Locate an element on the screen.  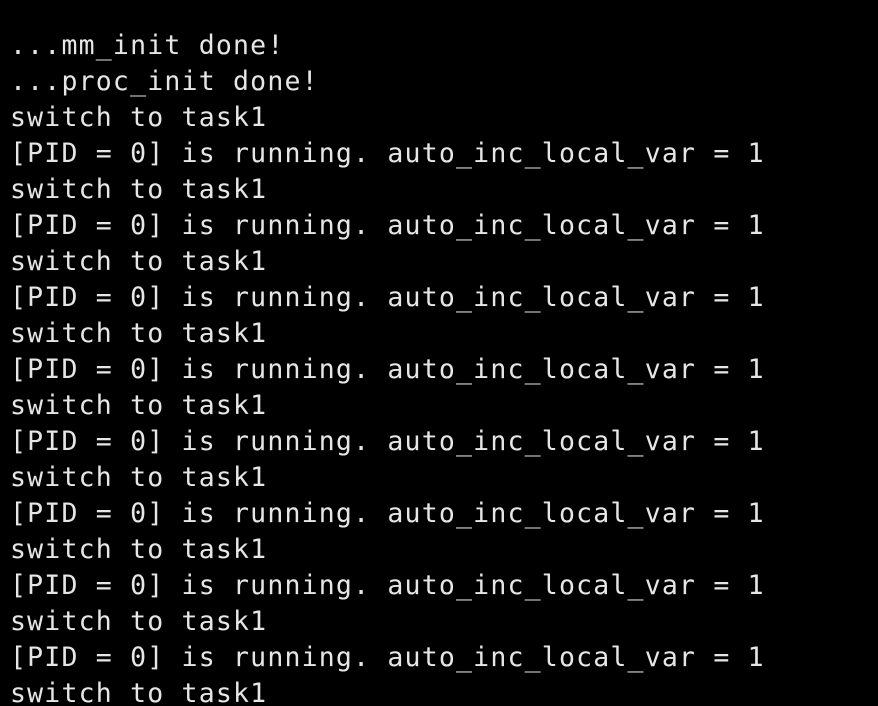
terminal-line-clipped is located at coordinates (387, 14).